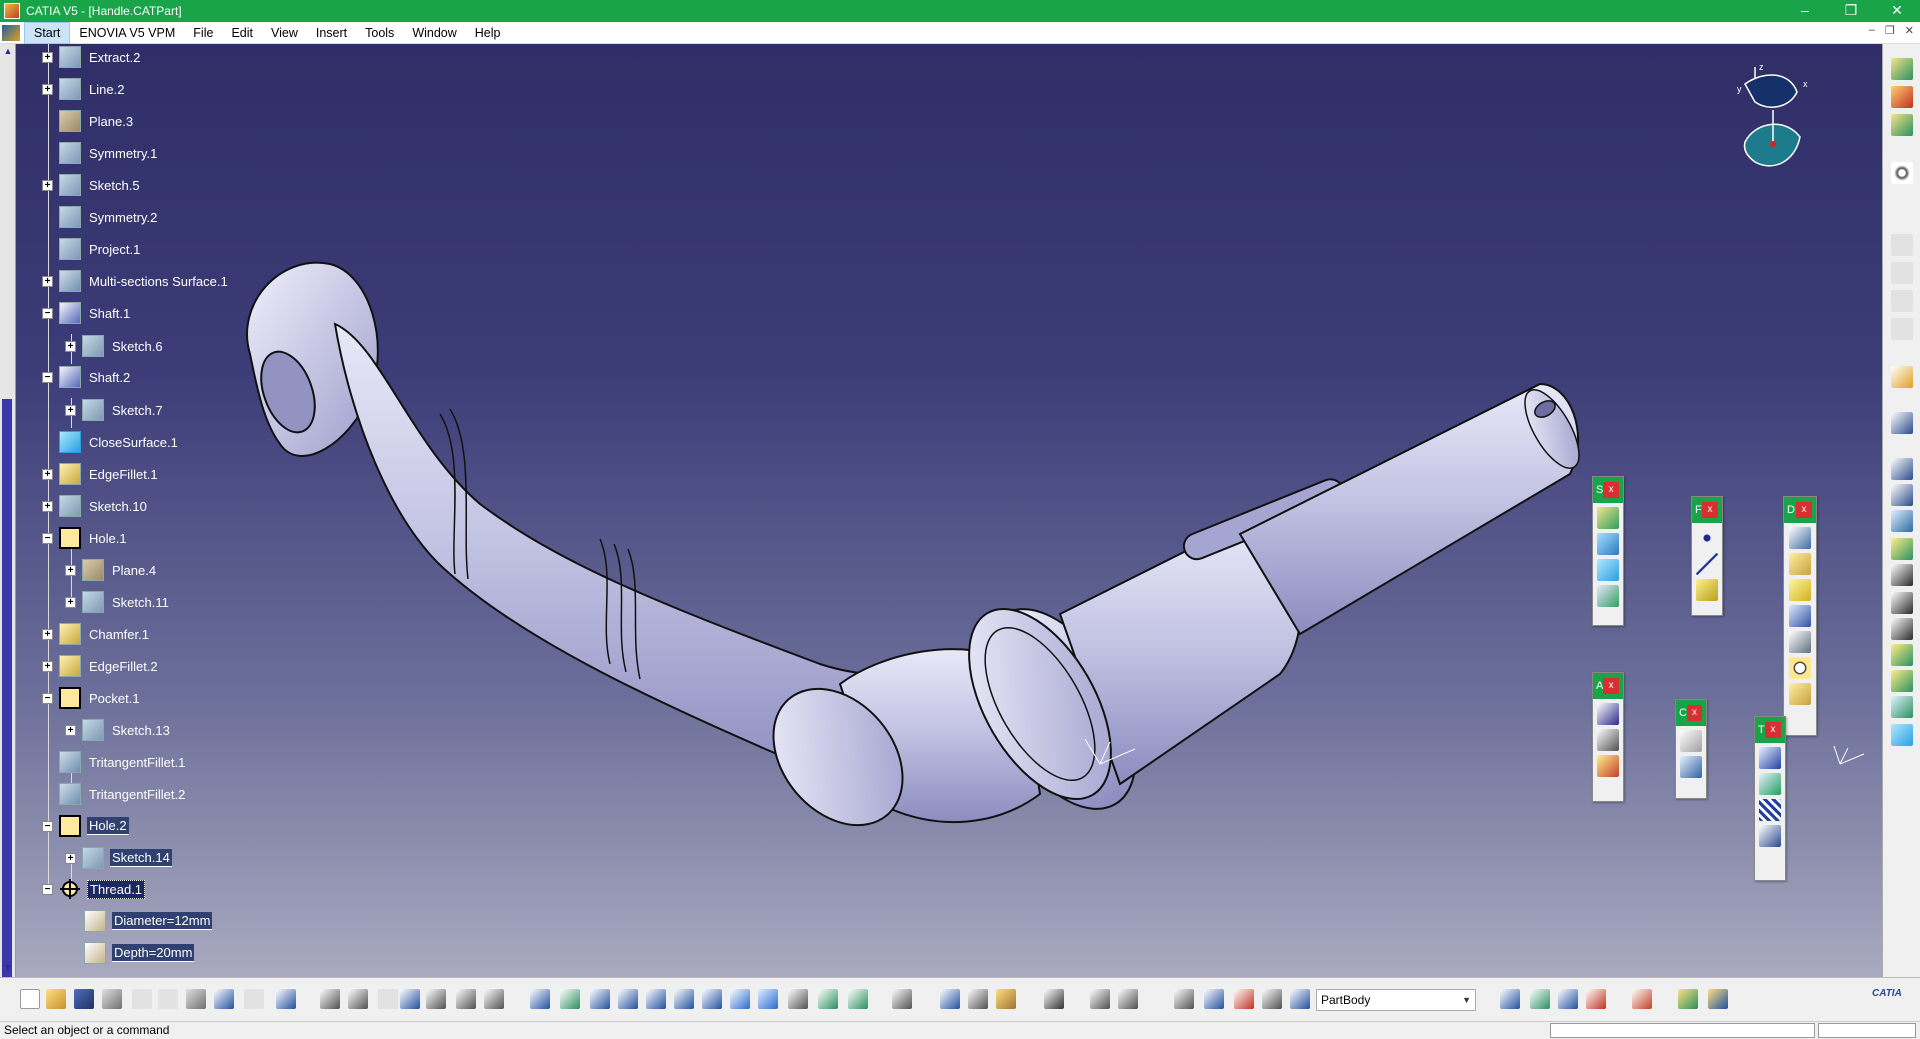  I want to click on tree-node: − Thread.1, so click(94, 889).